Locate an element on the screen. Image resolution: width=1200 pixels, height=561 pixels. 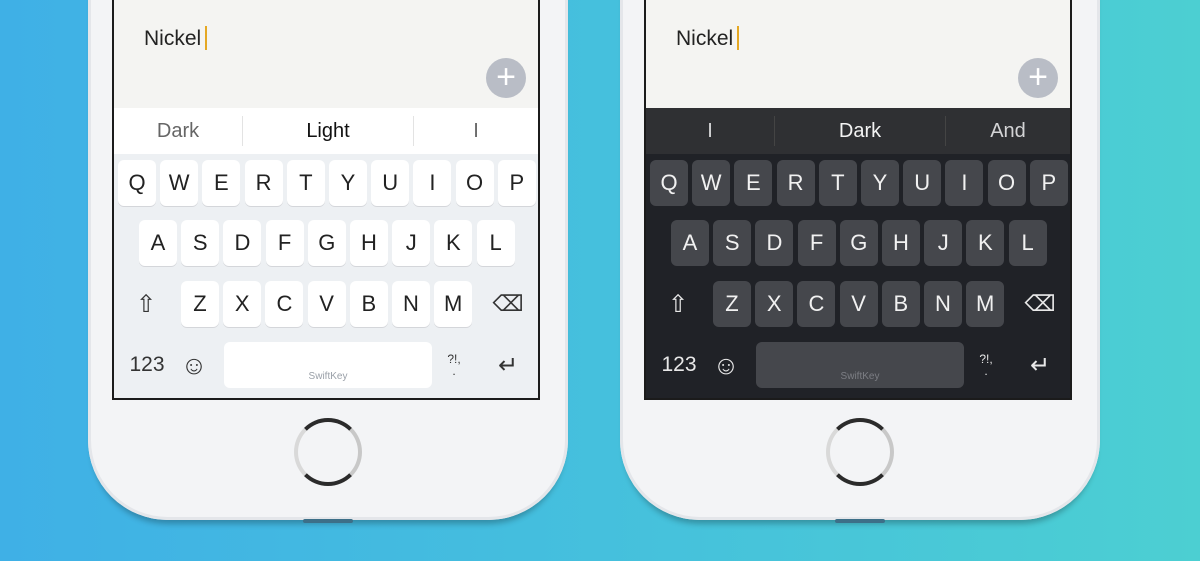
key-row-4: 123 ☺ SwiftKey ?!, . ↵ is located at coordinates (326, 366).